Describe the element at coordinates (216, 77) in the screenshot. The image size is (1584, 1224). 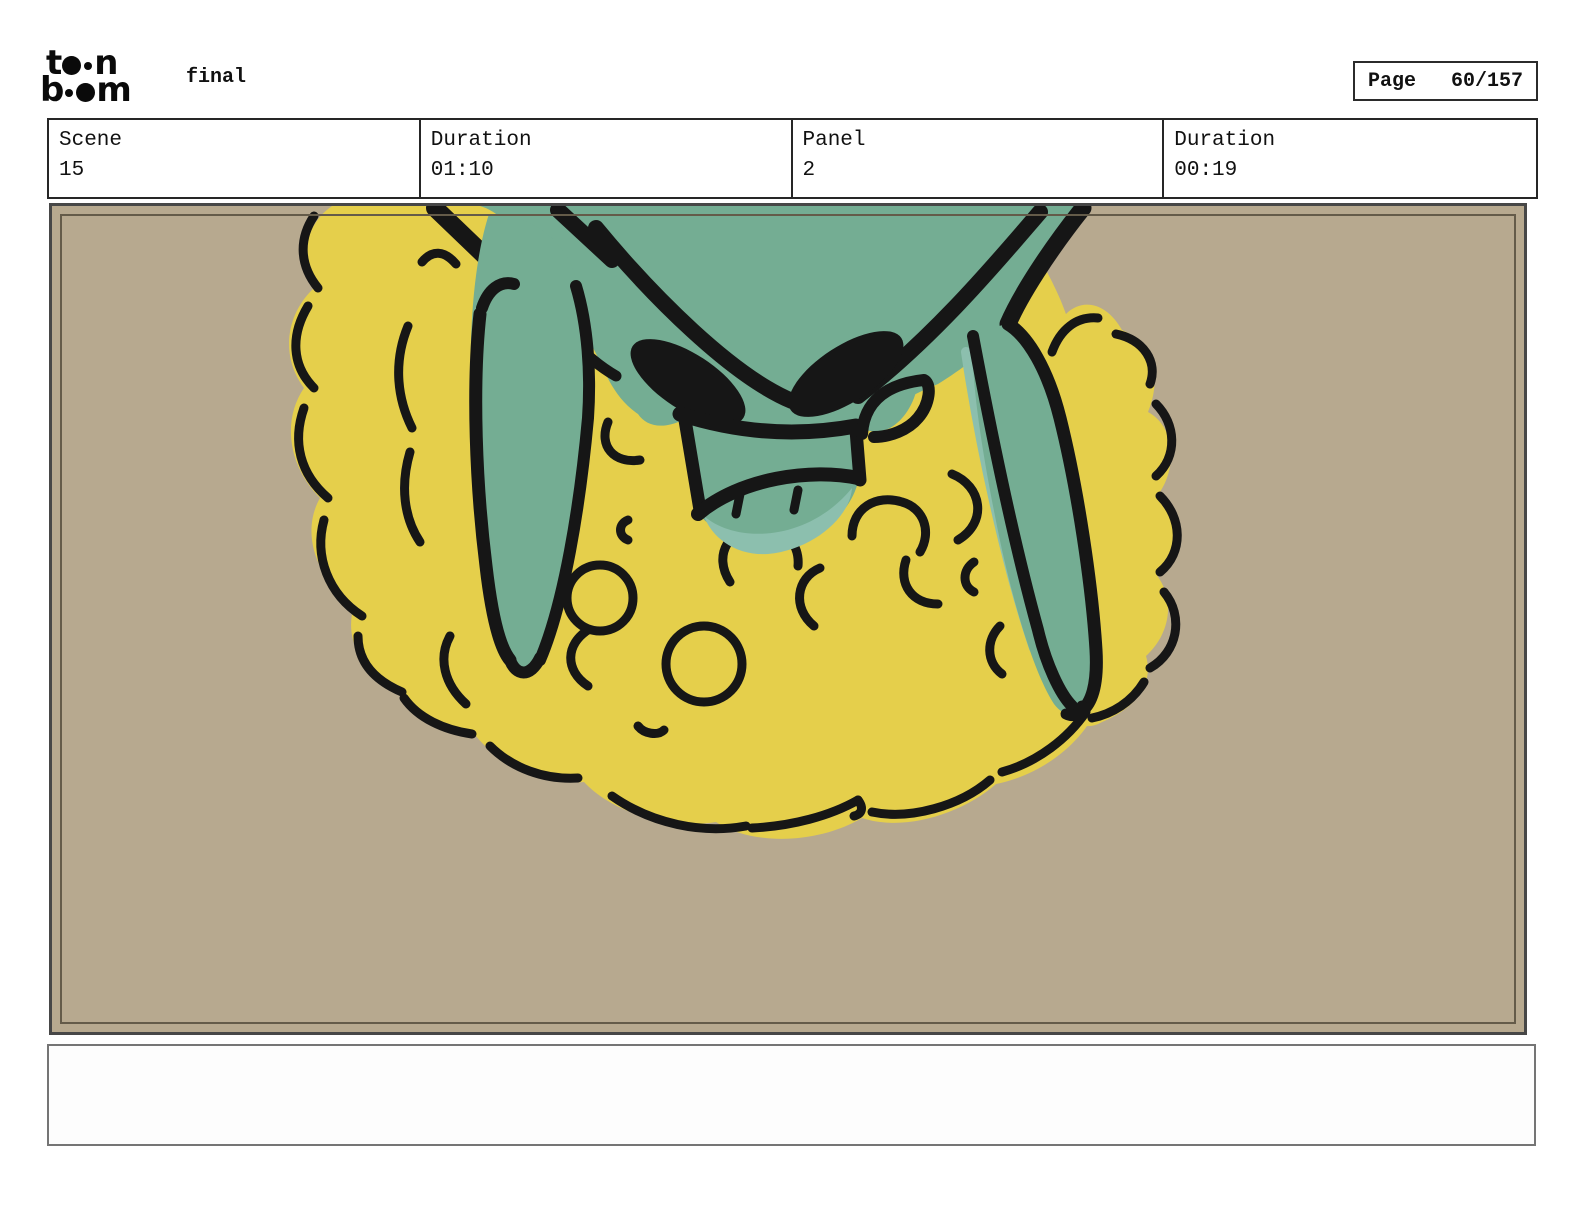
I see `document-status-label: final` at that location.